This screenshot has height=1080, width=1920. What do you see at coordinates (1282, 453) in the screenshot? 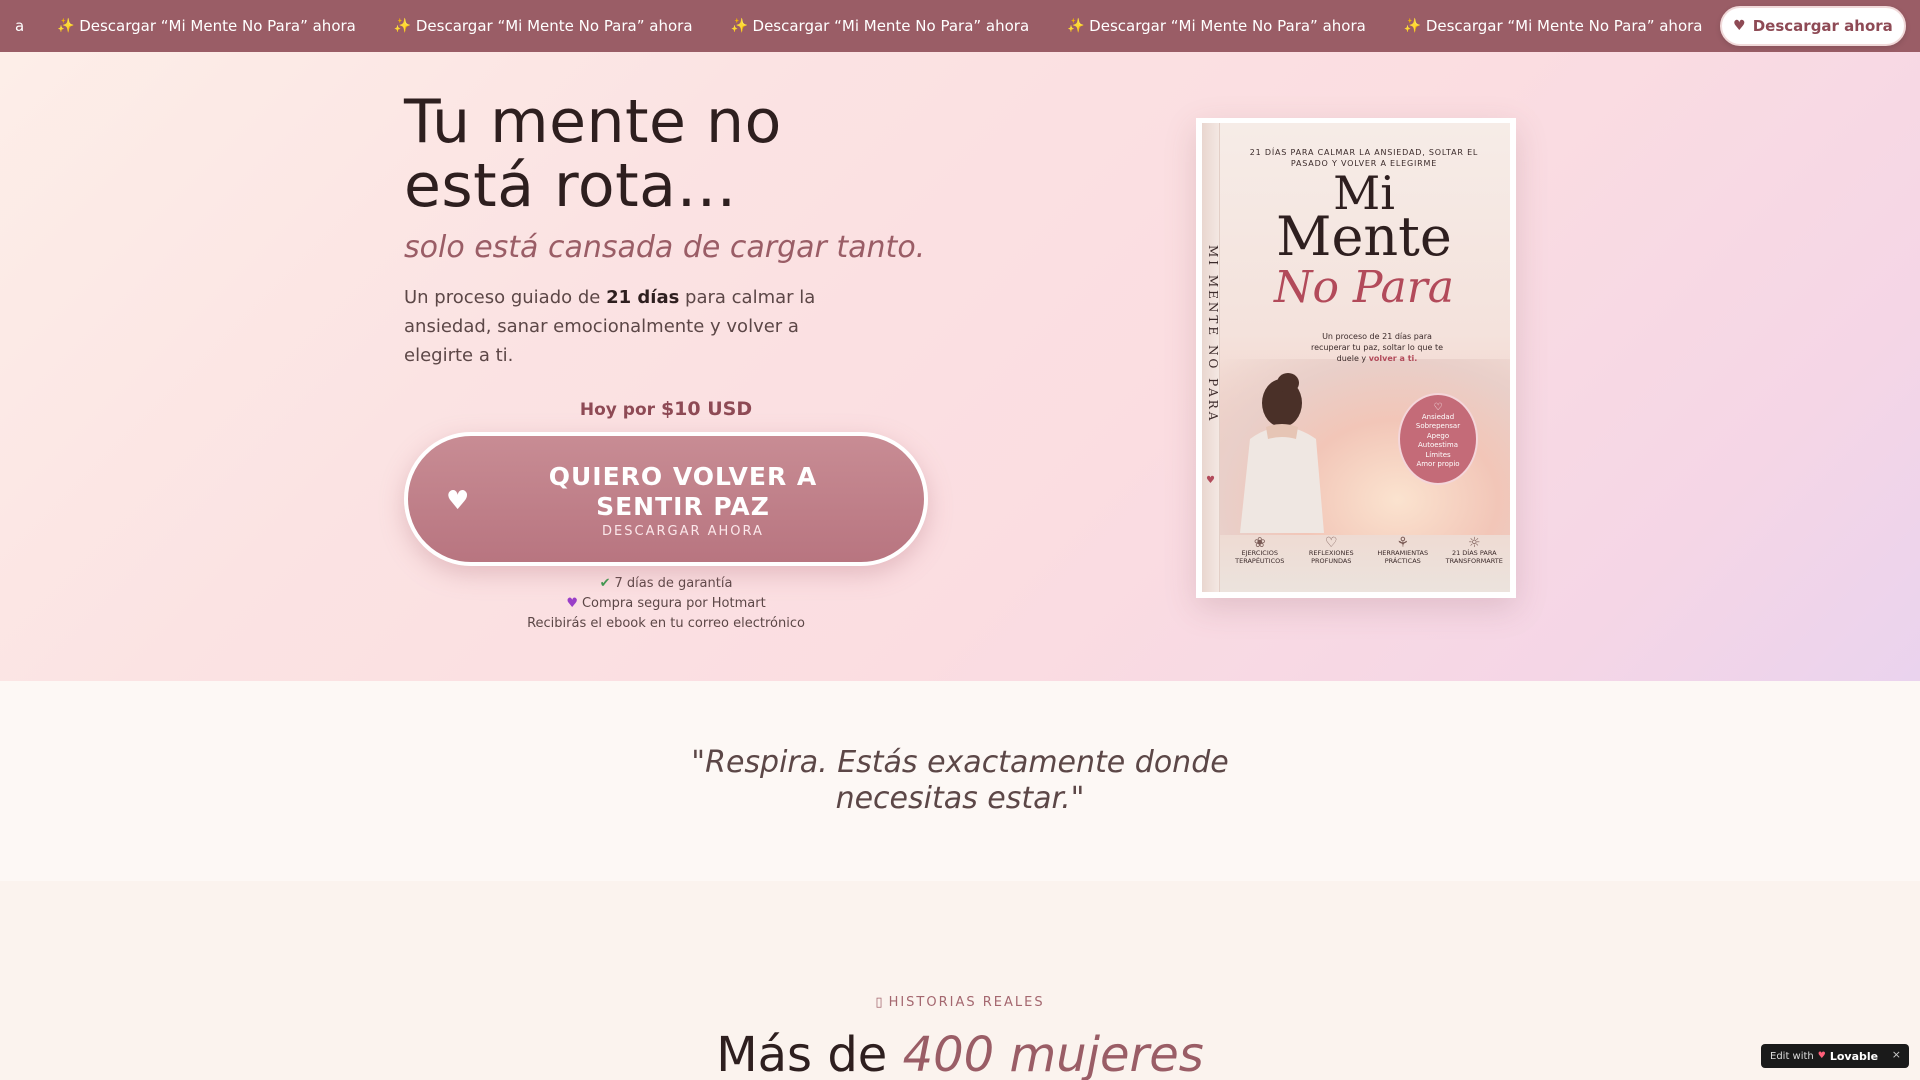
I see `woman-illustration` at bounding box center [1282, 453].